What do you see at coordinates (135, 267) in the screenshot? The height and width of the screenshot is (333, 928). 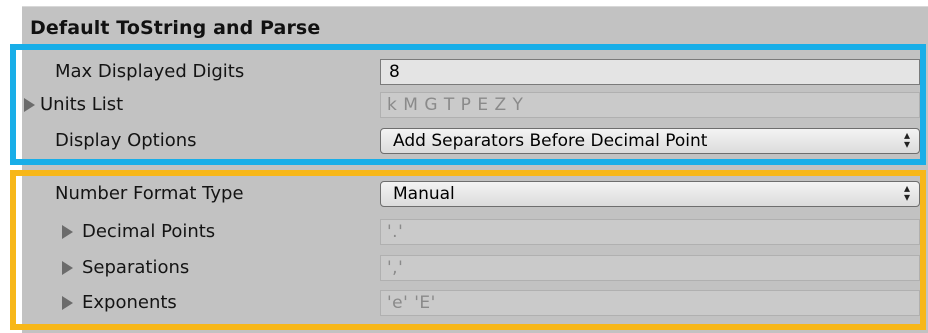 I see `separations-label: Separations` at bounding box center [135, 267].